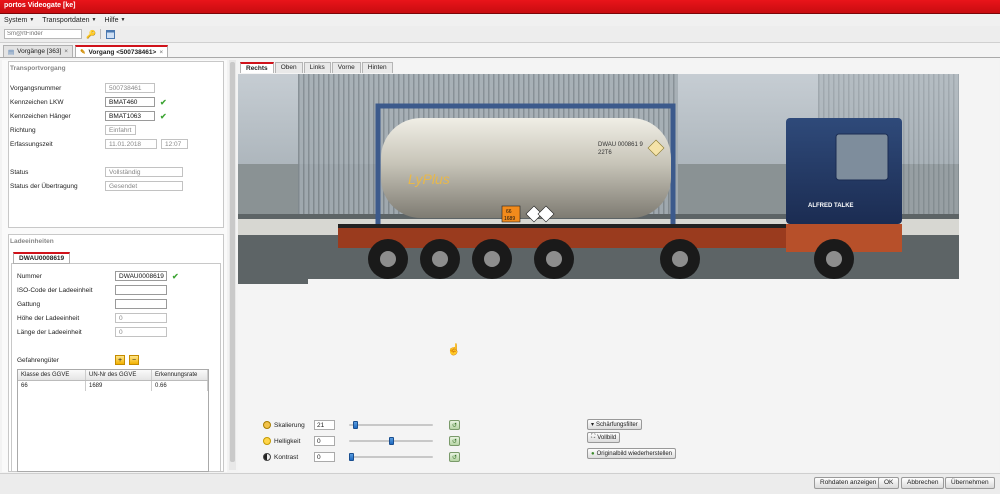 The width and height of the screenshot is (1000, 494). Describe the element at coordinates (509, 219) in the screenshot. I see `hazard-number-bottom: 1689` at that location.